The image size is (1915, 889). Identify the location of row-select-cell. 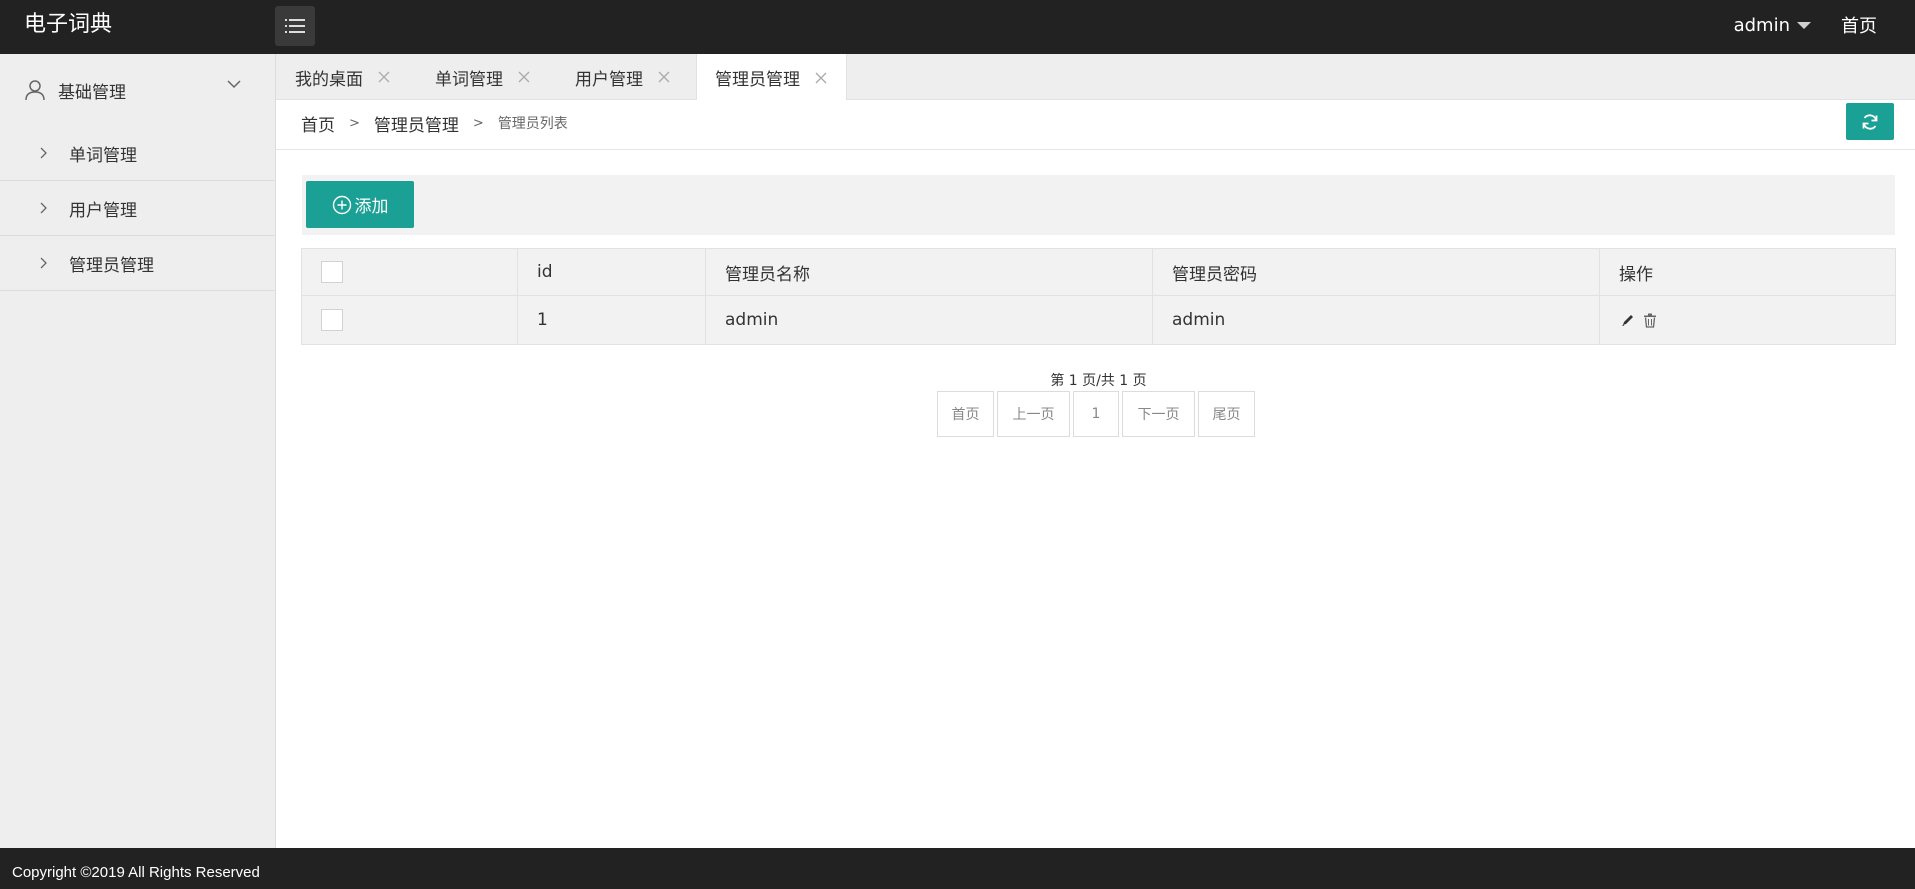
(409, 320).